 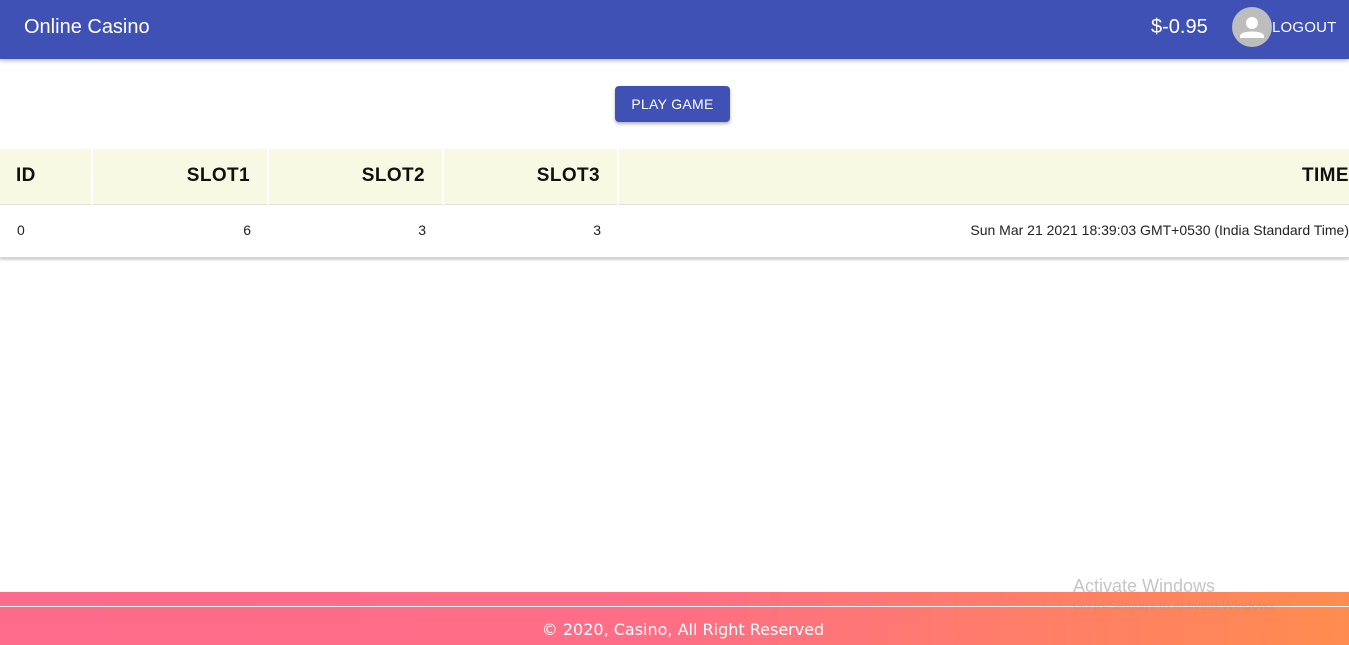 I want to click on play-game-button: PLAY GAME, so click(x=672, y=104).